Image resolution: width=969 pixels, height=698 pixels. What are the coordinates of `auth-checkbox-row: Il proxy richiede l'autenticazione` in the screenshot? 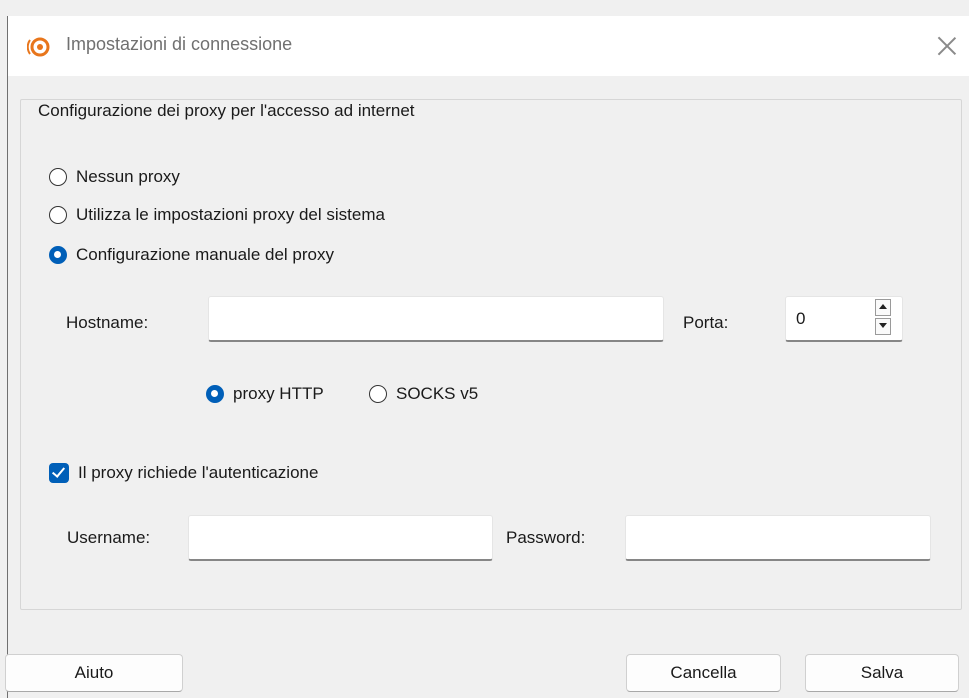 It's located at (183, 473).